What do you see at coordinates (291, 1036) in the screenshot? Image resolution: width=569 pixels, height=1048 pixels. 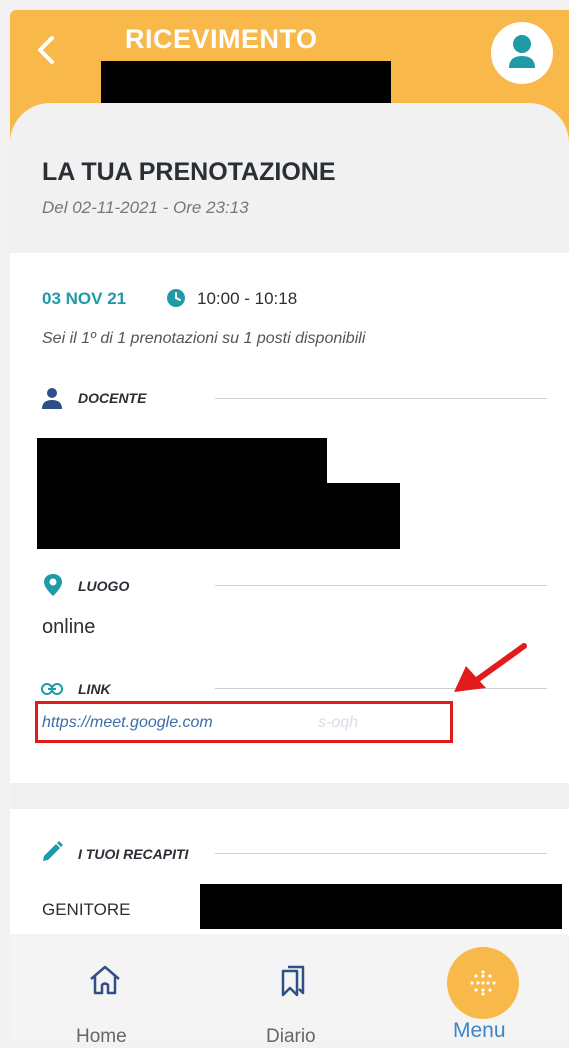 I see `nav-diario-label: Diario` at bounding box center [291, 1036].